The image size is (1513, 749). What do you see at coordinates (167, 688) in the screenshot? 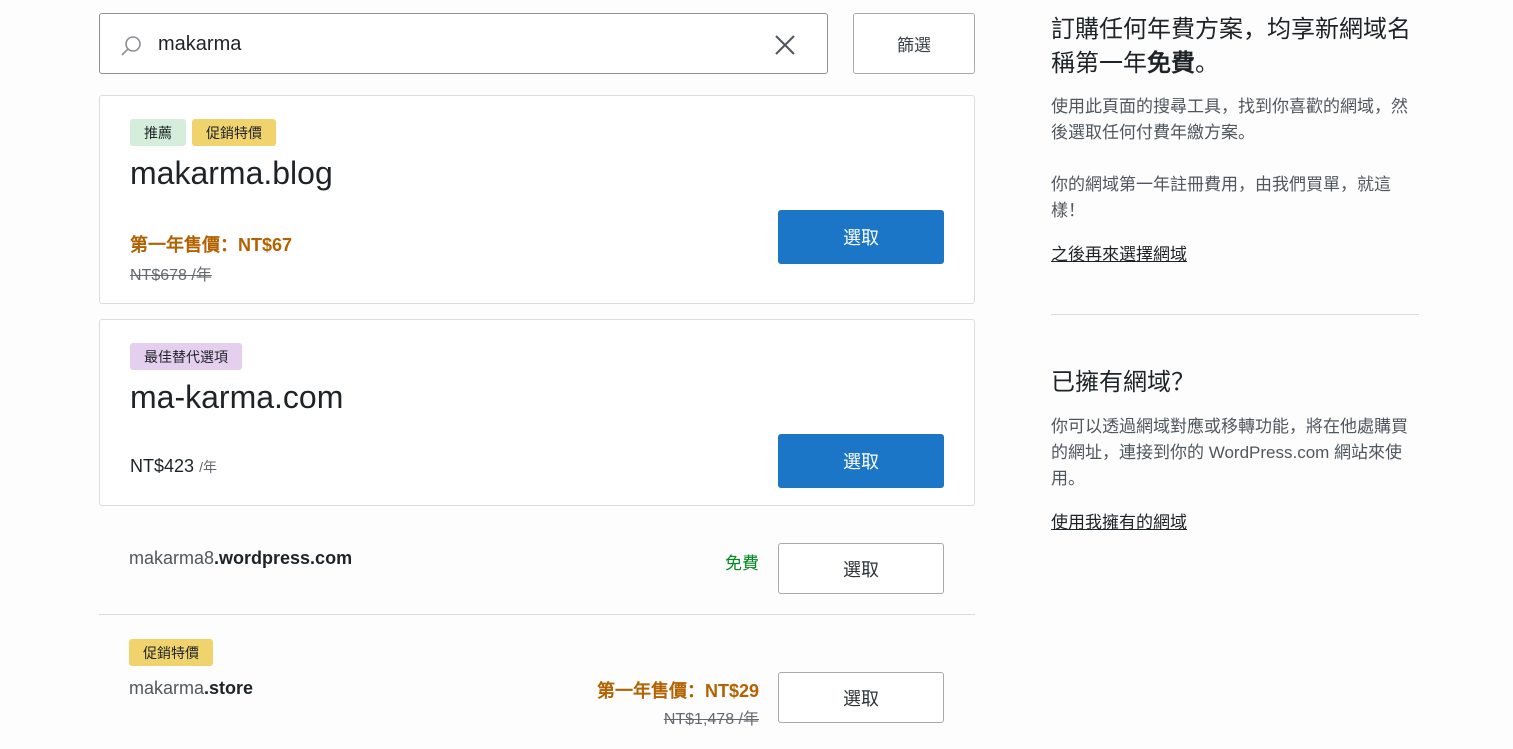
I see `domain-prefix: makarma` at bounding box center [167, 688].